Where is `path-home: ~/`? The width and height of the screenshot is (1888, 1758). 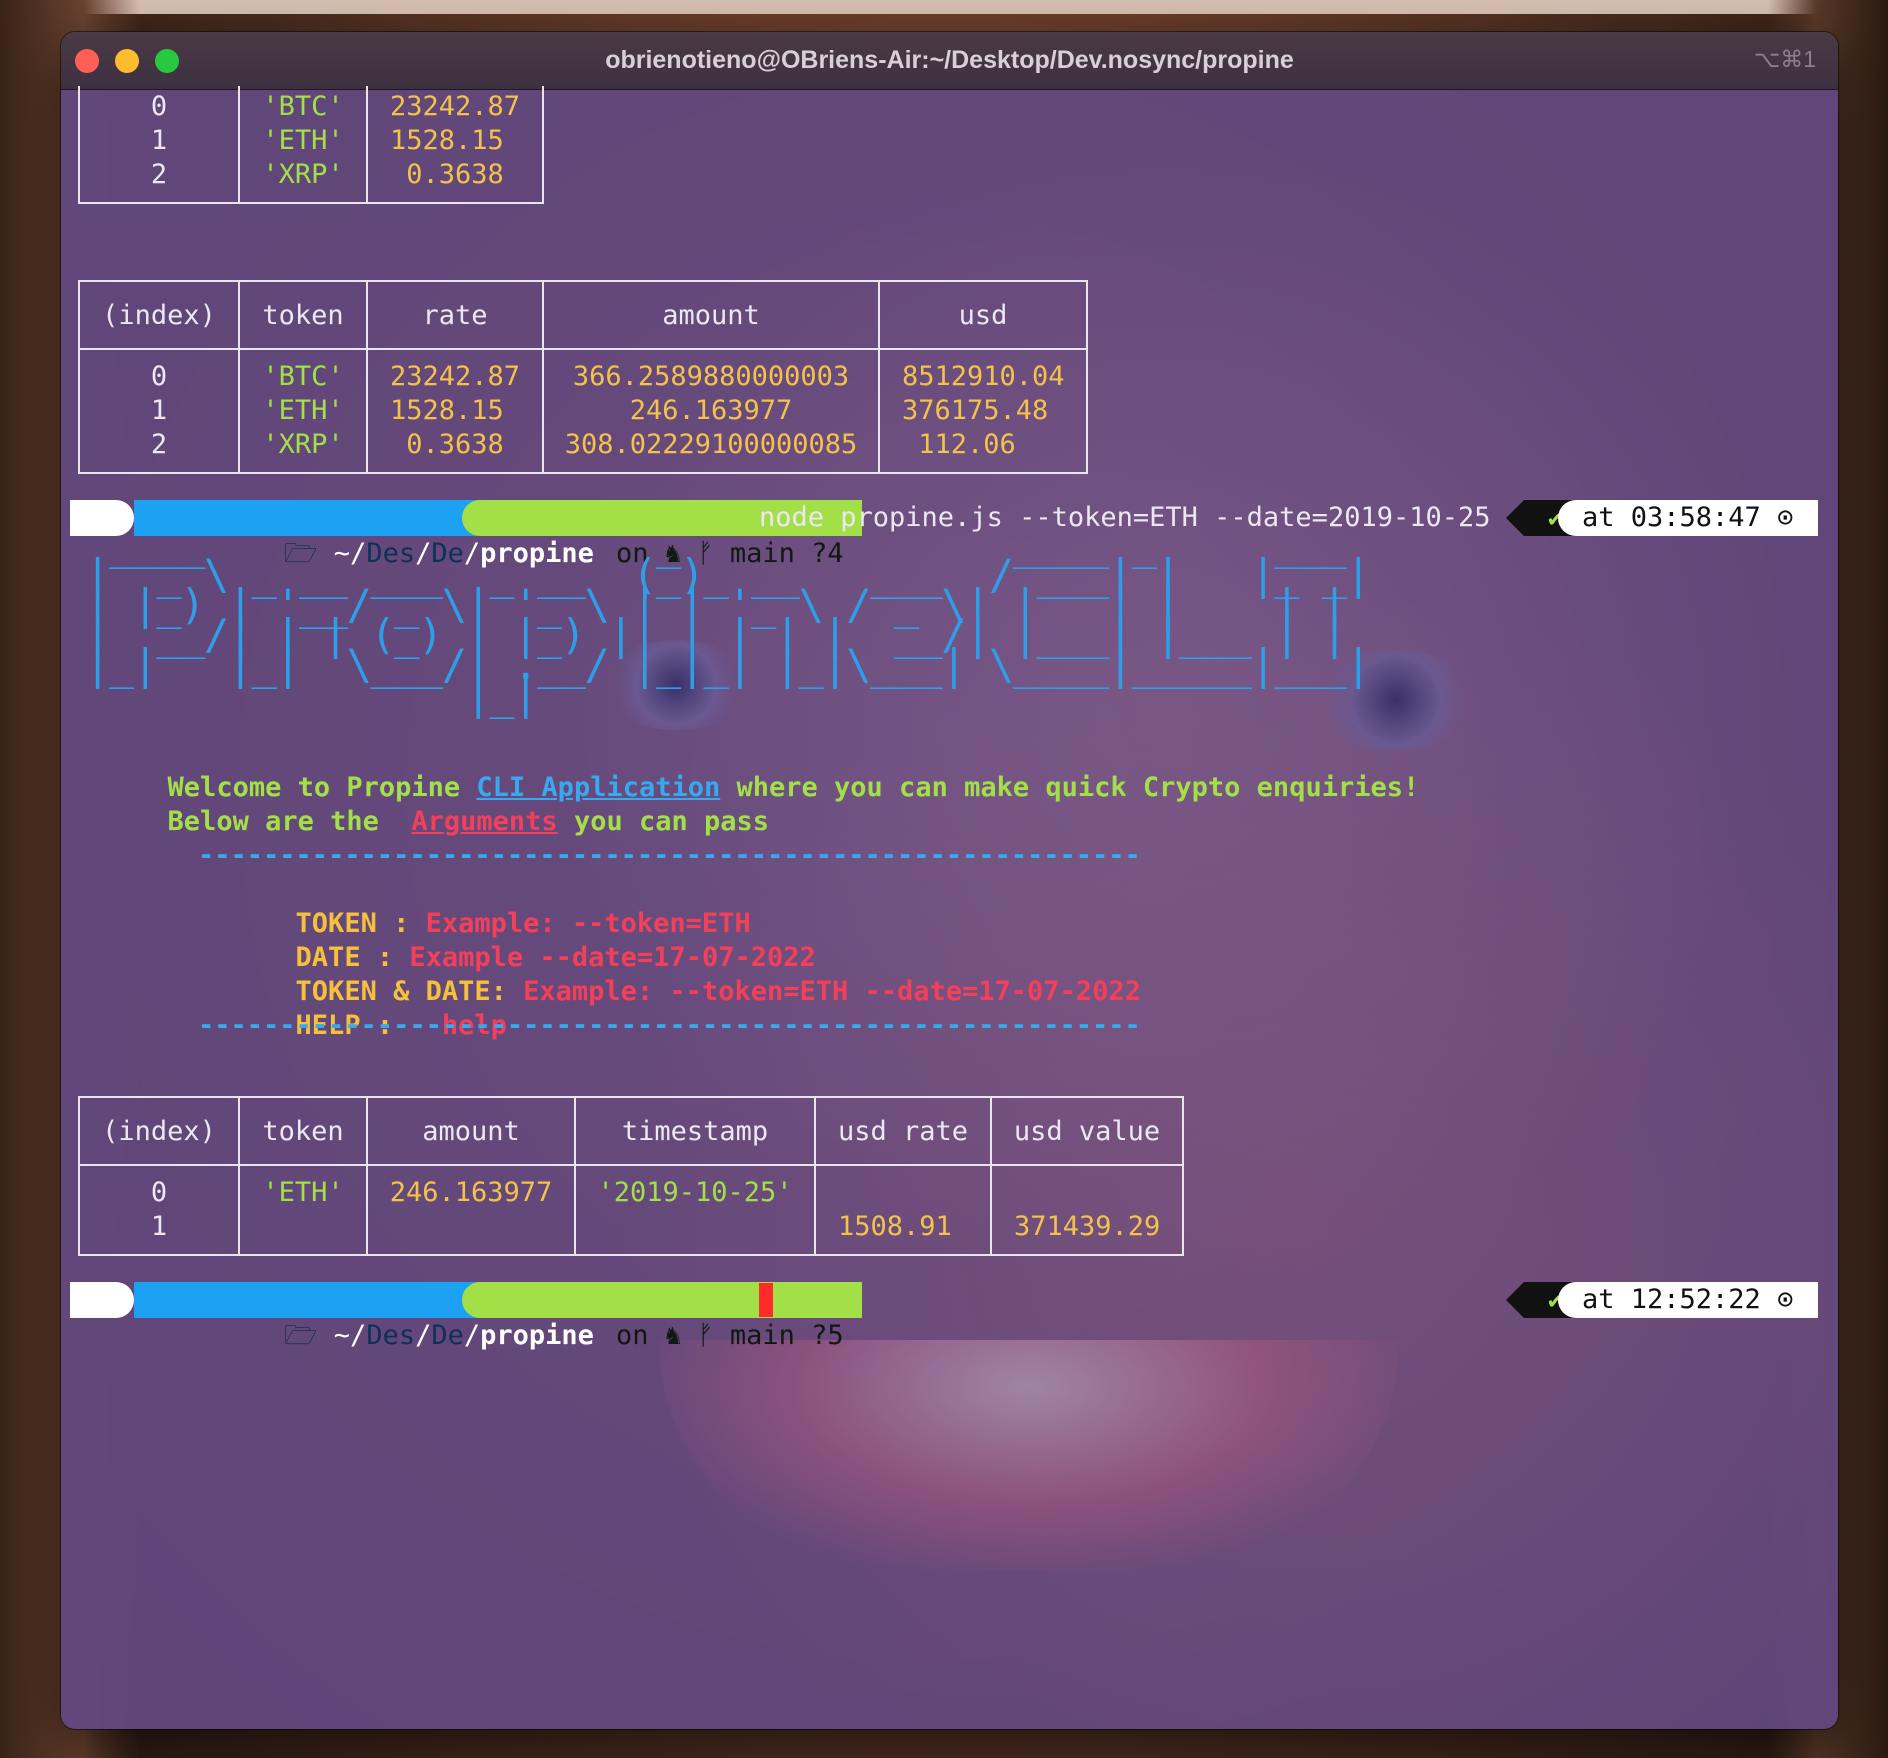 path-home: ~/ is located at coordinates (350, 1335).